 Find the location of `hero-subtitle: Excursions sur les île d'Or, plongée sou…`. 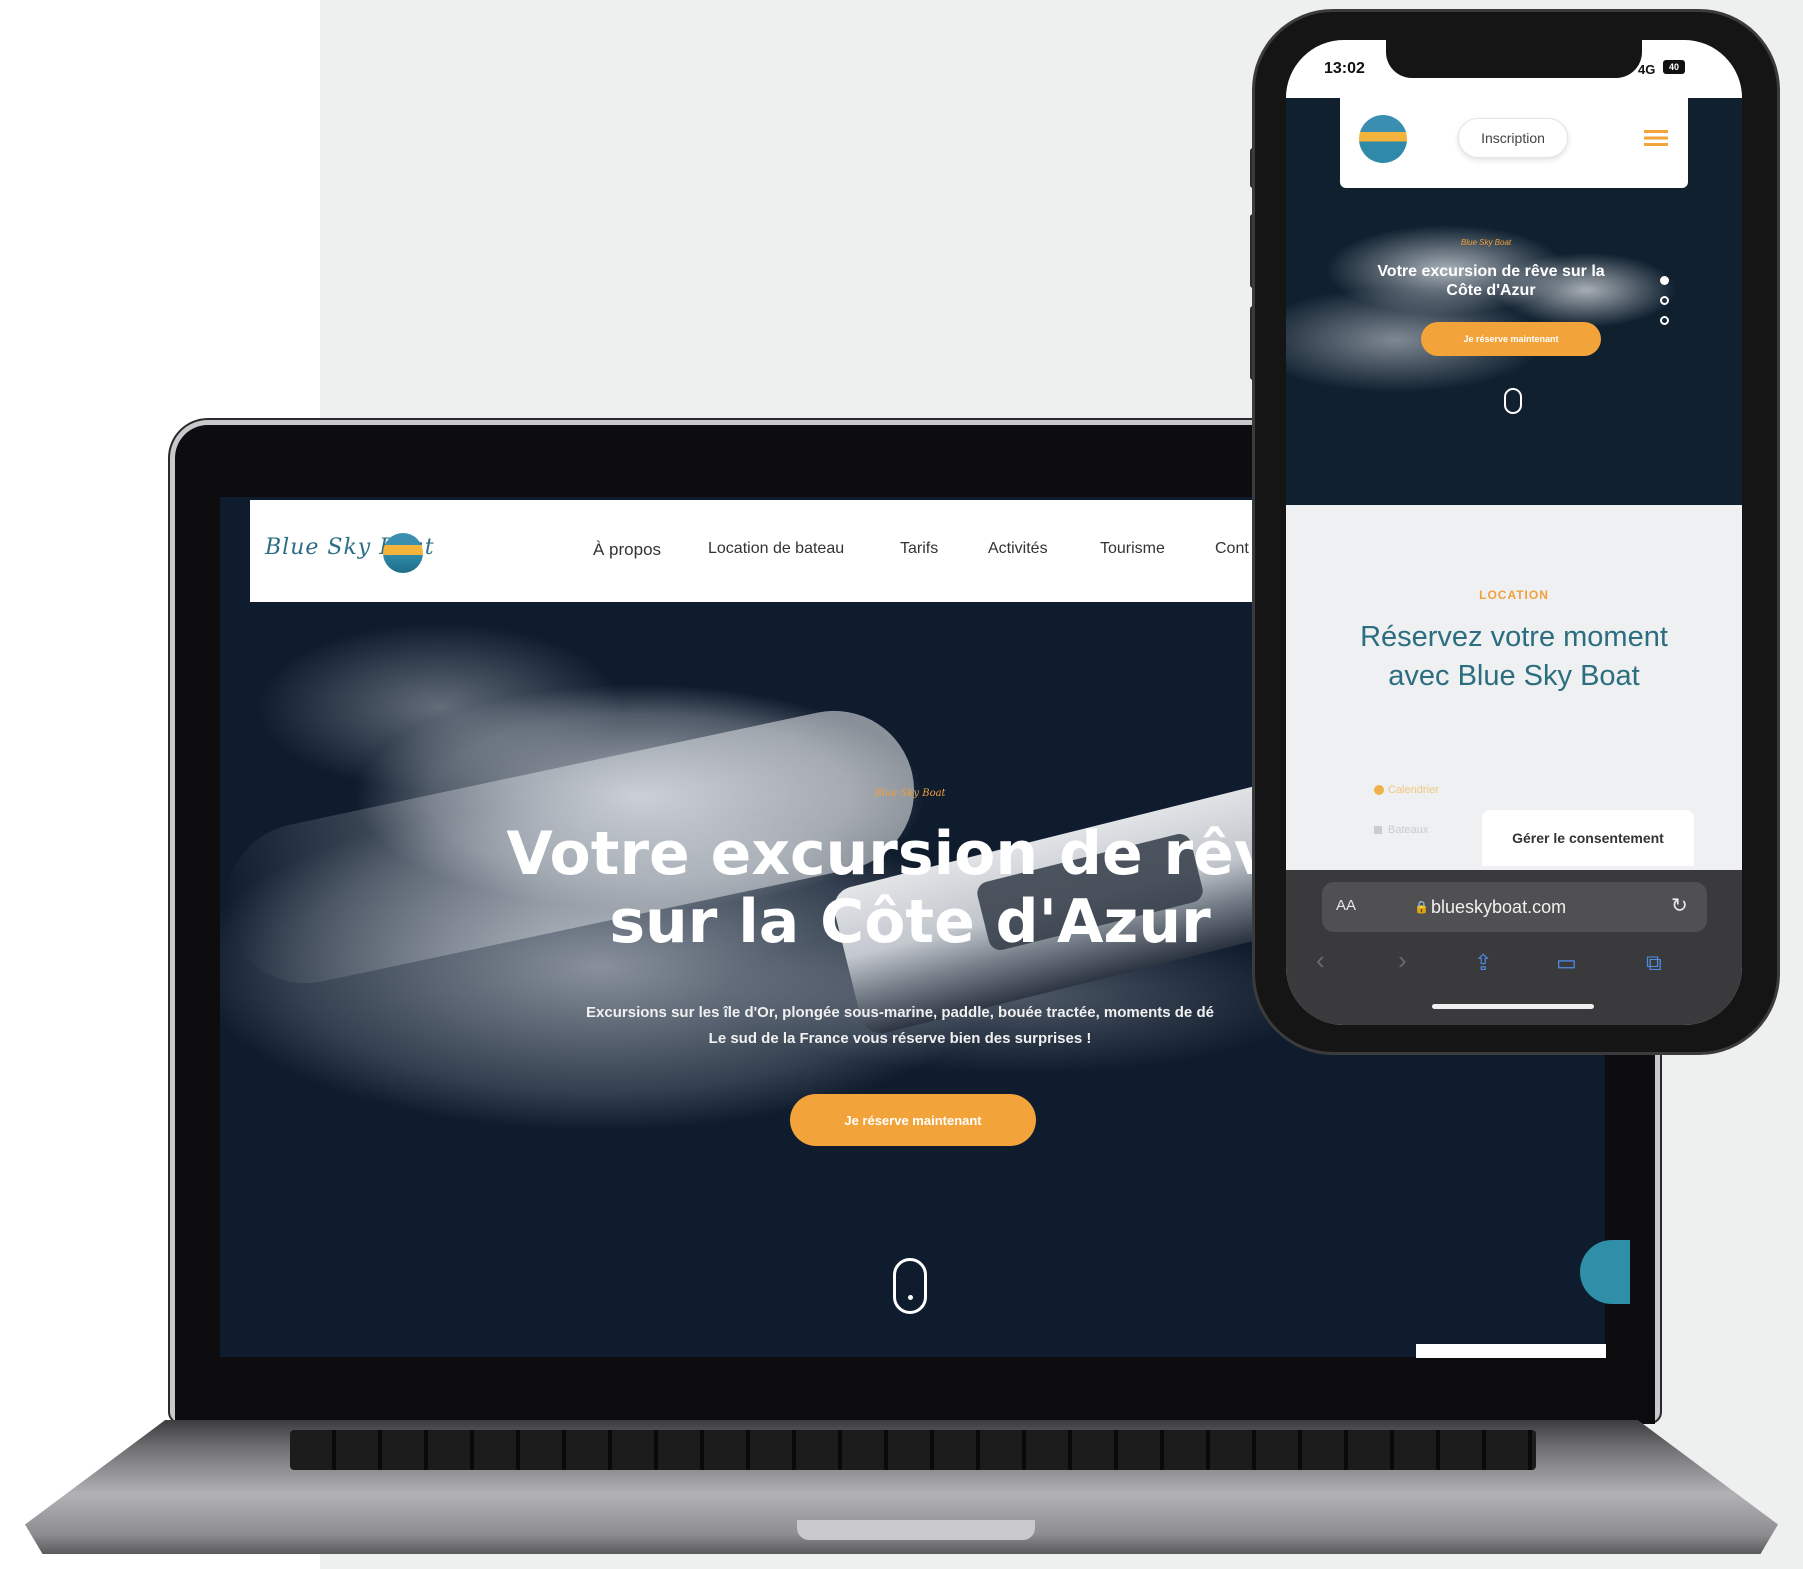

hero-subtitle: Excursions sur les île d'Or, plongée sou… is located at coordinates (900, 1026).